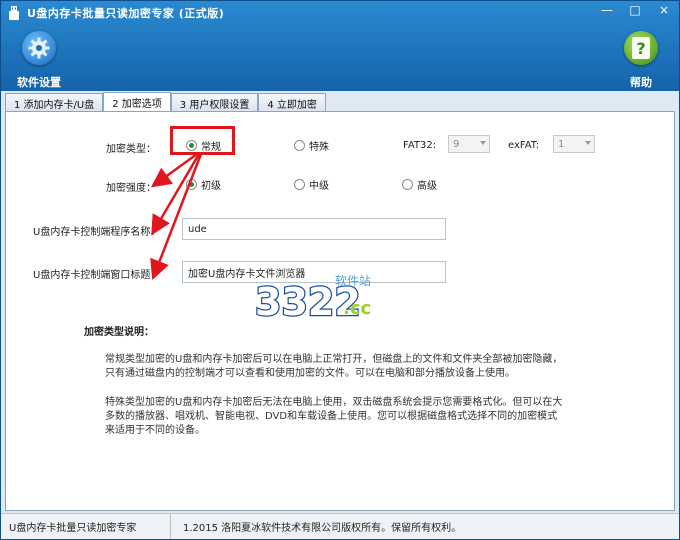  I want to click on site-watermark-logo: 3322 .cc 软件站, so click(318, 298).